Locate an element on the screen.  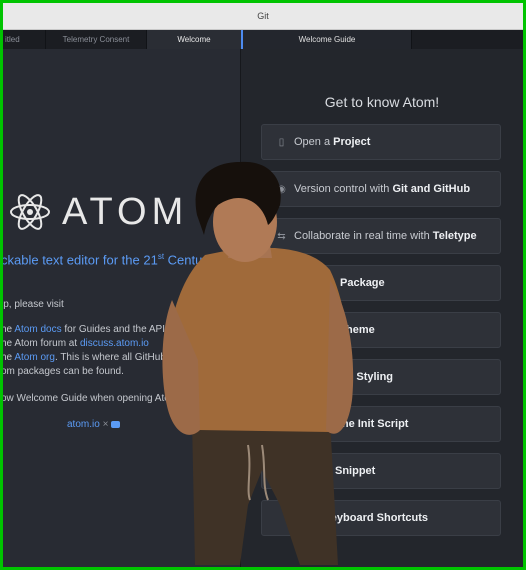
guide-item-init-script: ck othe Init Script is located at coordinates (381, 424).